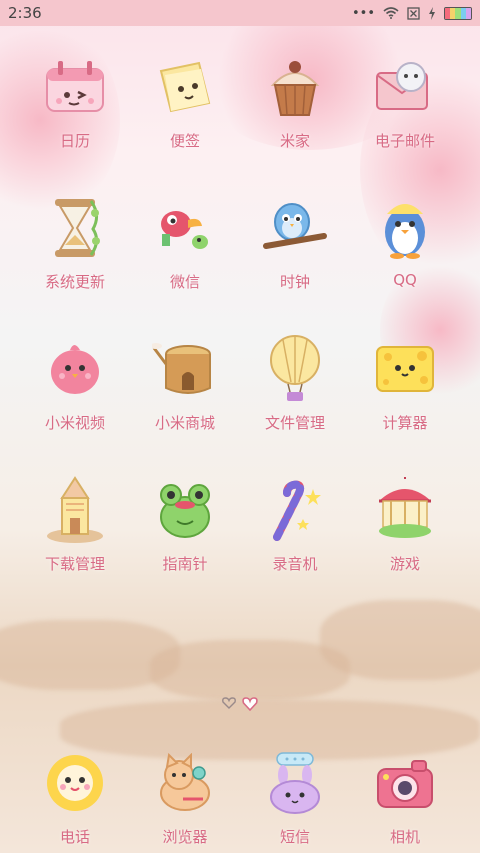 This screenshot has width=480, height=853. Describe the element at coordinates (363, 13) in the screenshot. I see `status-dots: •••` at that location.